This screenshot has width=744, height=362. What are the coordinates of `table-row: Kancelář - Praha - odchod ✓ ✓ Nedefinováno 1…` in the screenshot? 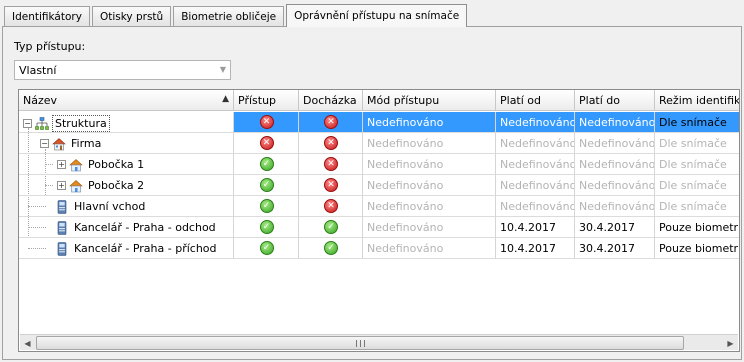 It's located at (379, 227).